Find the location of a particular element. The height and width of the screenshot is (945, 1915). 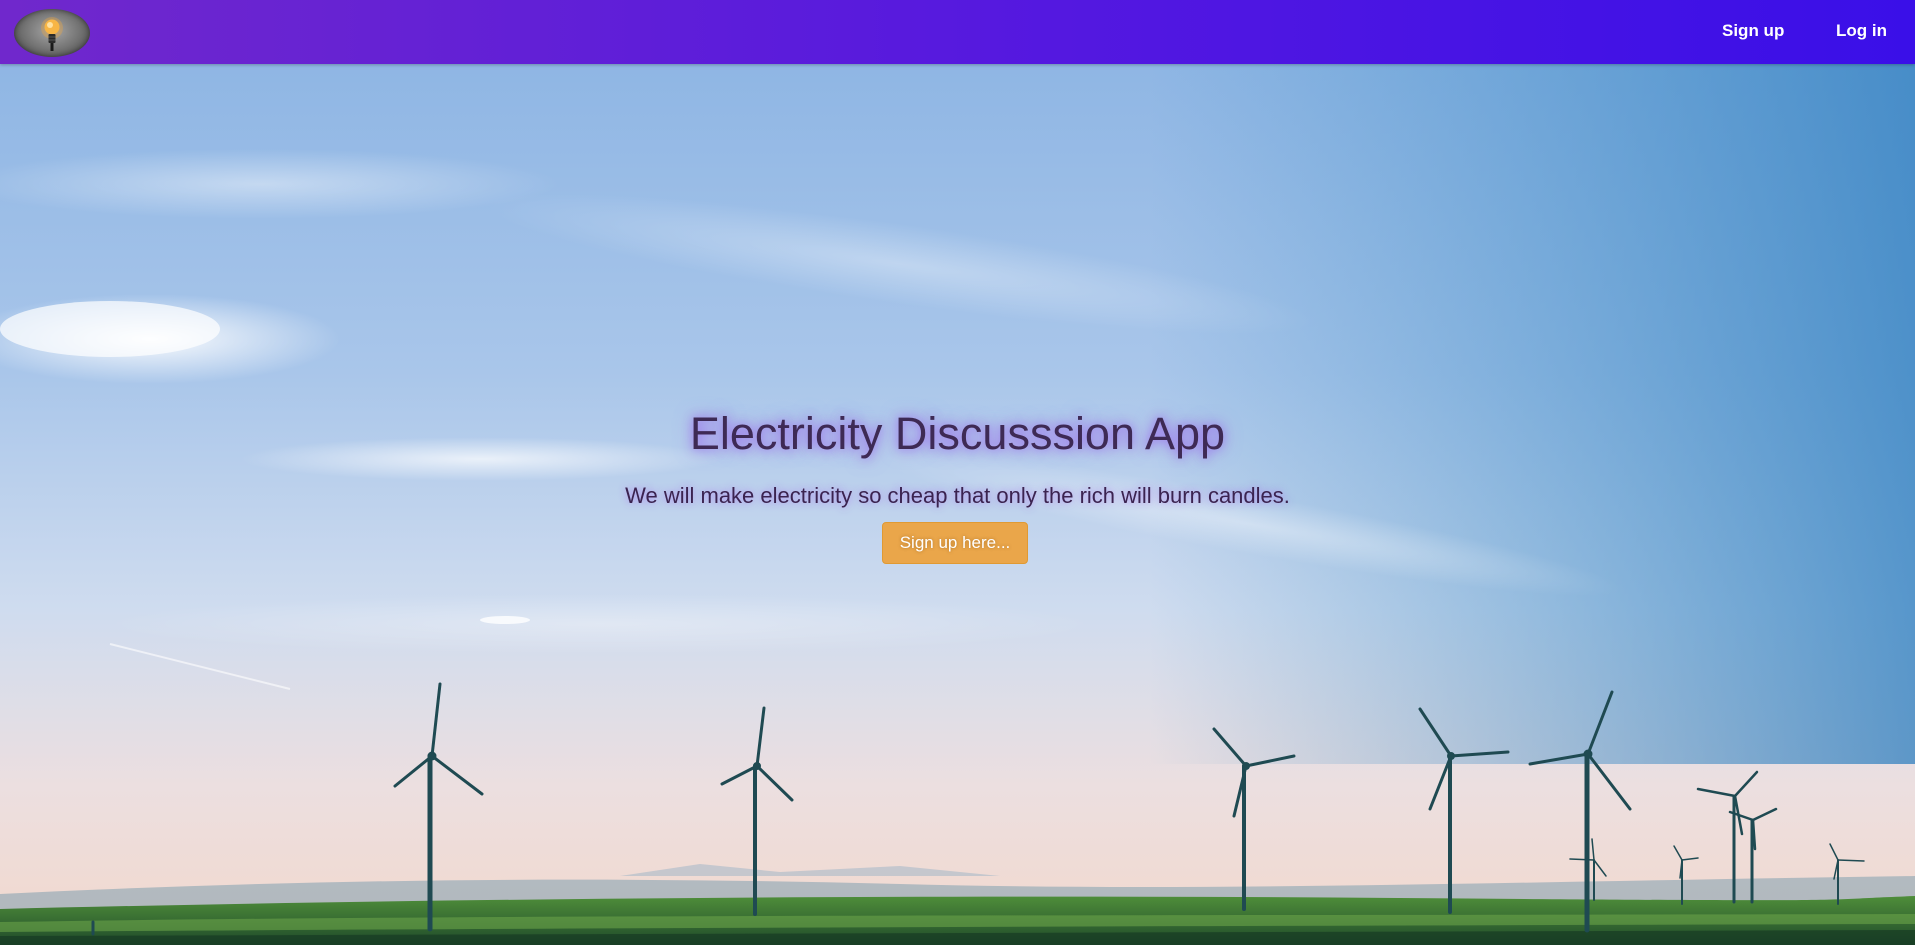

nav-login-link: Log in is located at coordinates (1861, 31).